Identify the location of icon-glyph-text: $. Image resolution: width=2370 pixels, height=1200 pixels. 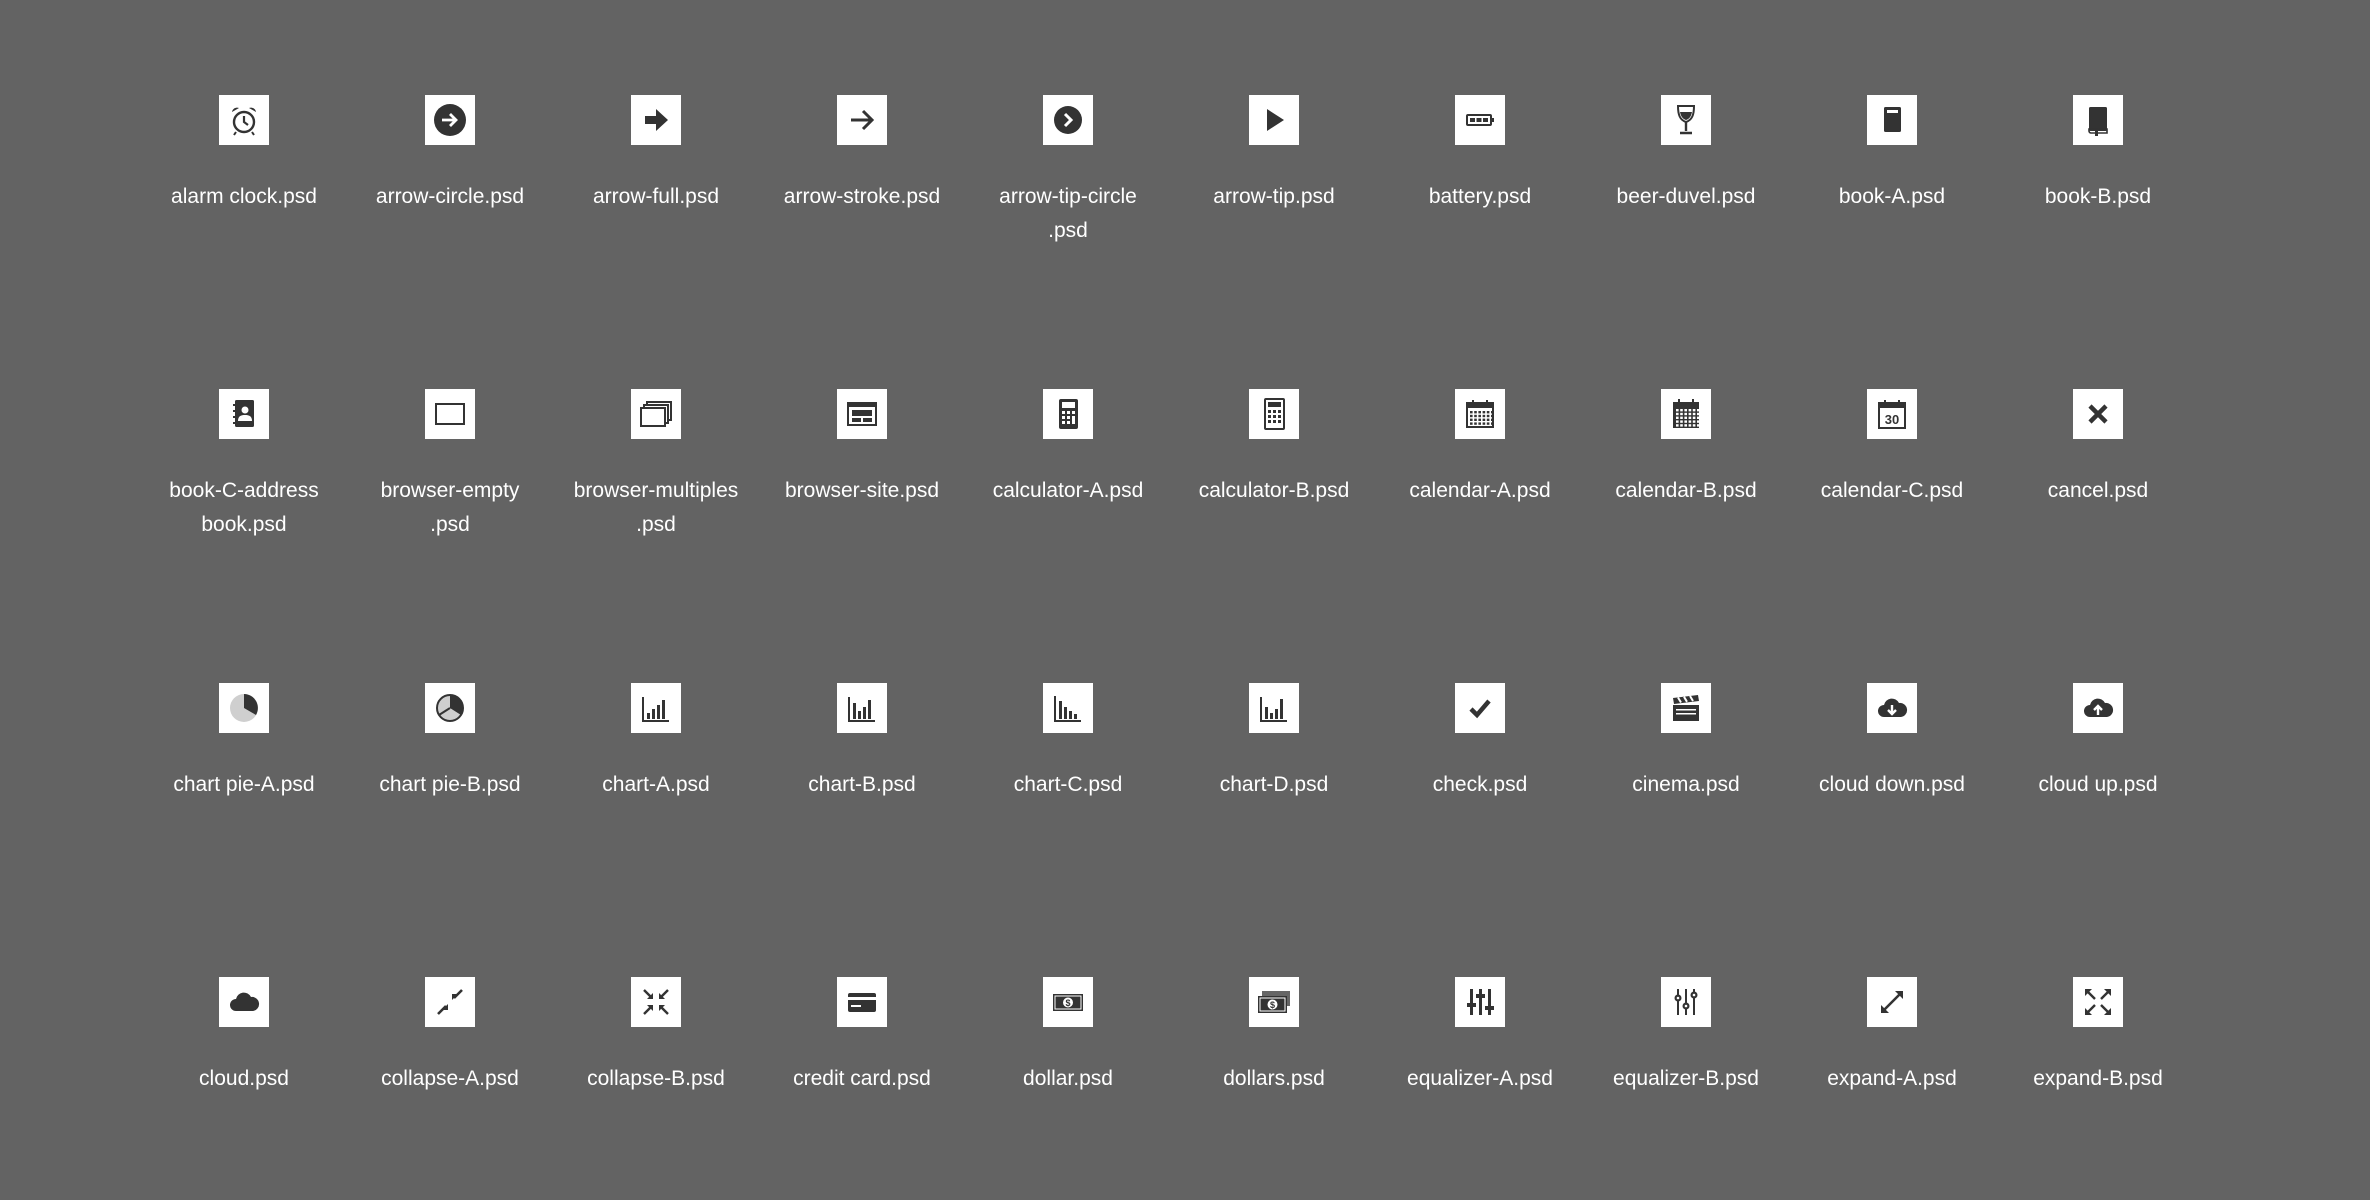
(1272, 1005).